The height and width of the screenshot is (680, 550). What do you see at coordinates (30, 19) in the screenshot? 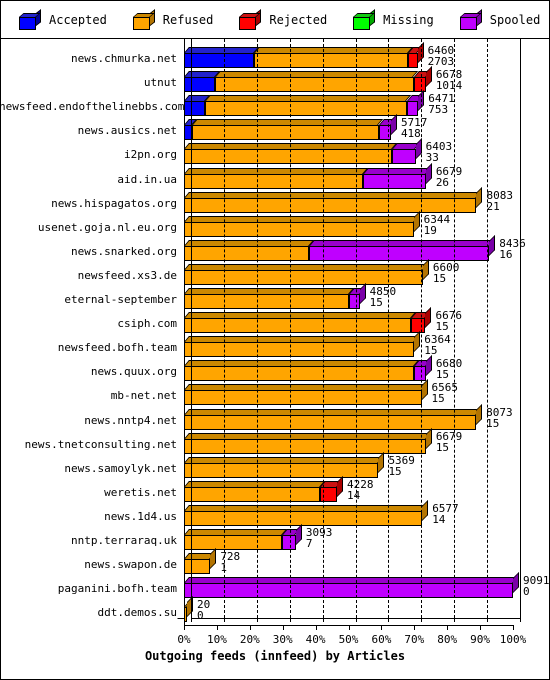
I see `legend-swatch-accepted-icon` at bounding box center [30, 19].